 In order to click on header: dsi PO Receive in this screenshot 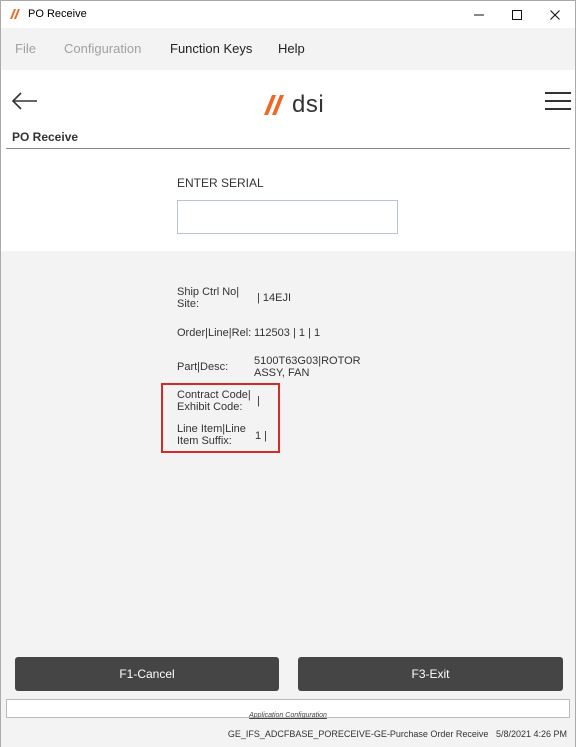, I will do `click(288, 110)`.